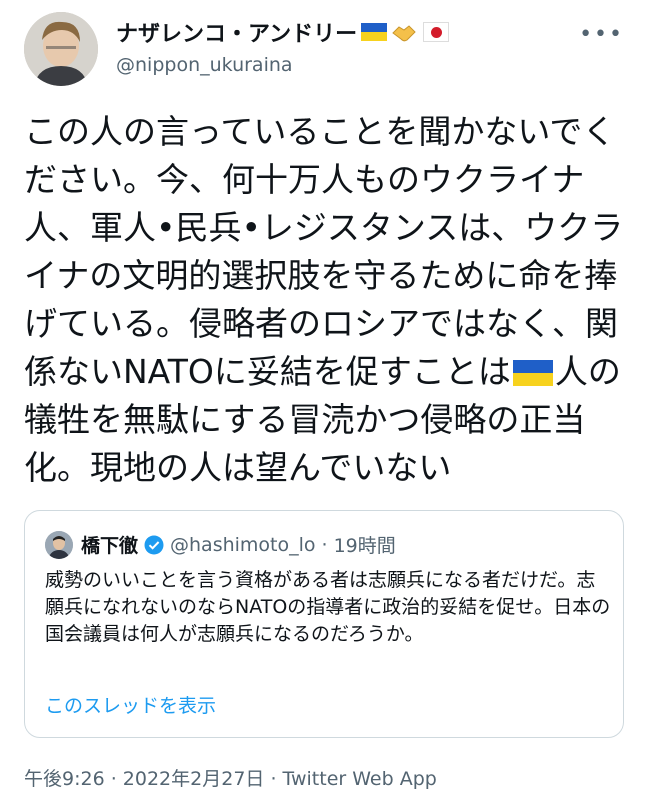  I want to click on more-options-button: •••, so click(601, 34).